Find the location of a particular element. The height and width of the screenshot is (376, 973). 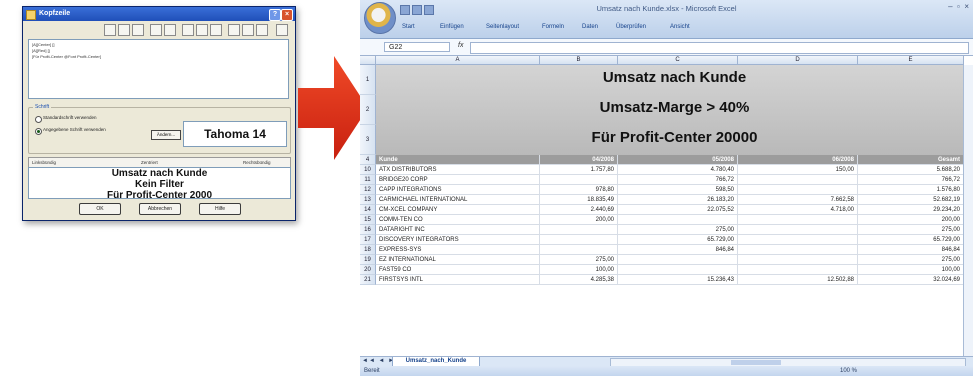

table-cell: 65.729,00 is located at coordinates (678, 240).